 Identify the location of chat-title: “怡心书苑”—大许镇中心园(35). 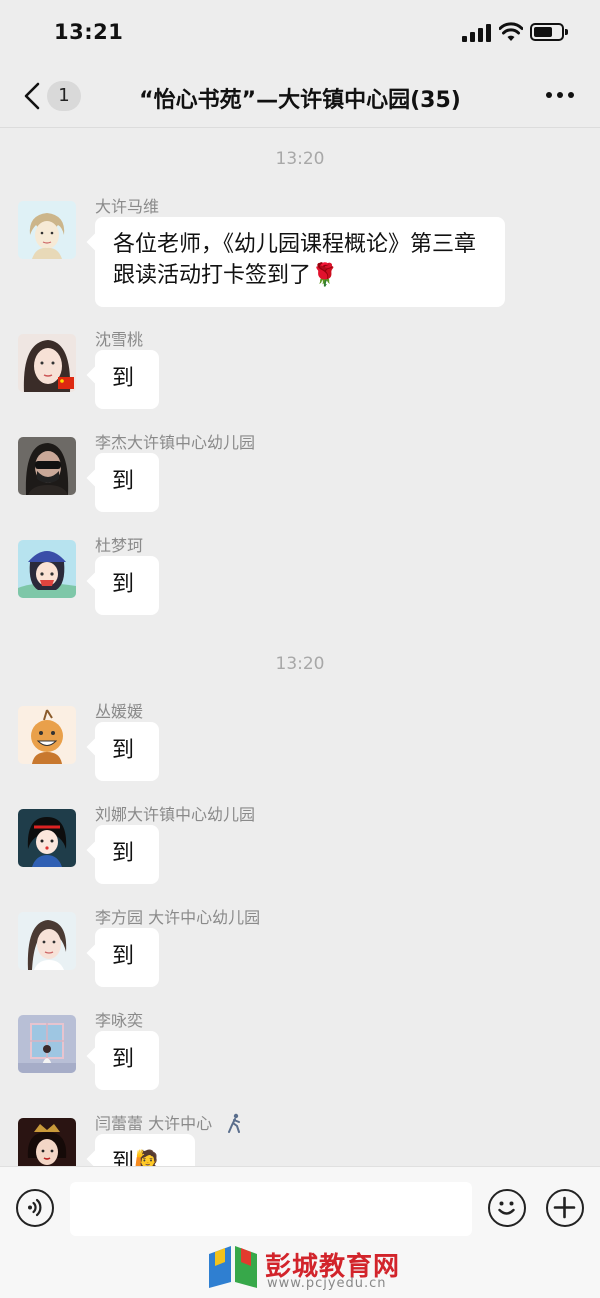
(300, 100).